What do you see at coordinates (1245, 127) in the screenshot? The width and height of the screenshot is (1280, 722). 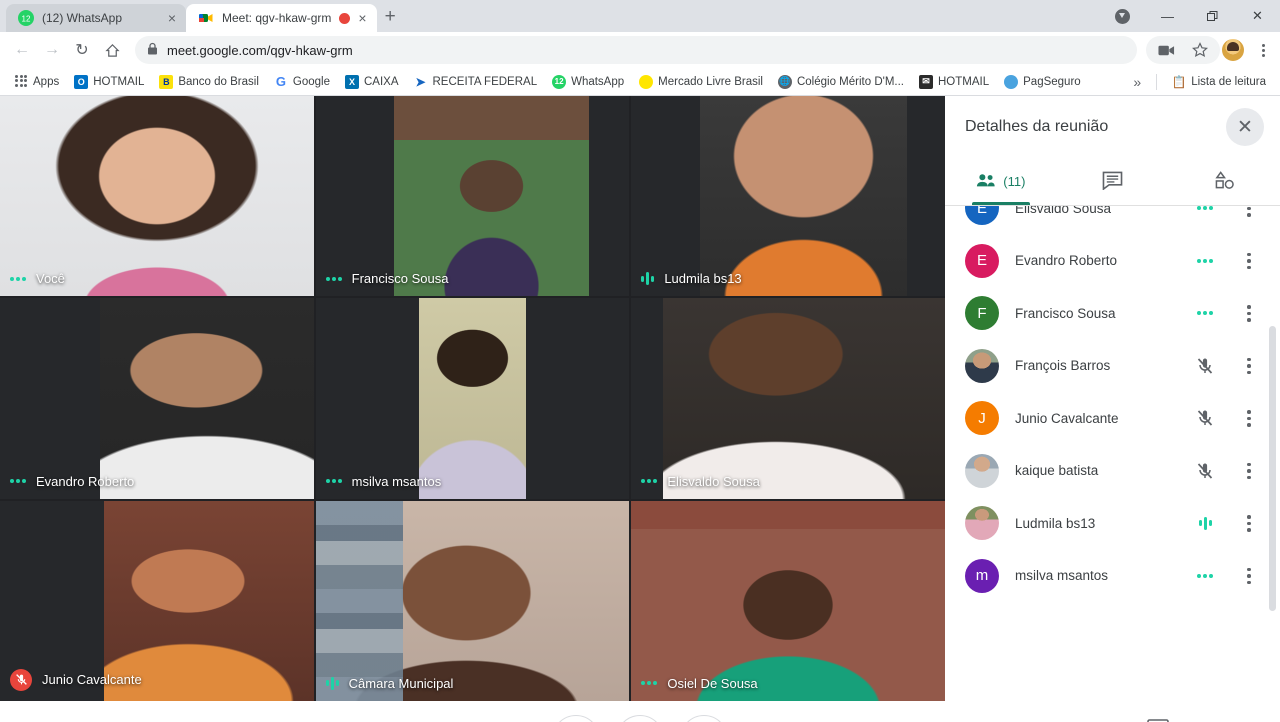 I see `close-icon: ✕` at bounding box center [1245, 127].